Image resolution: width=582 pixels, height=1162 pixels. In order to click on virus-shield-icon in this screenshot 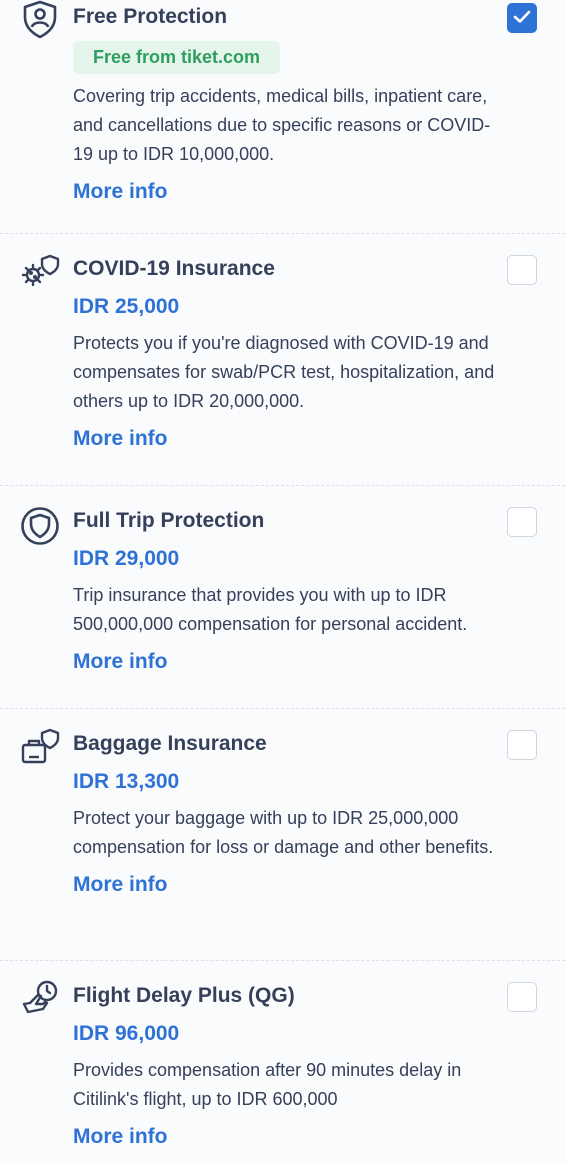, I will do `click(40, 272)`.